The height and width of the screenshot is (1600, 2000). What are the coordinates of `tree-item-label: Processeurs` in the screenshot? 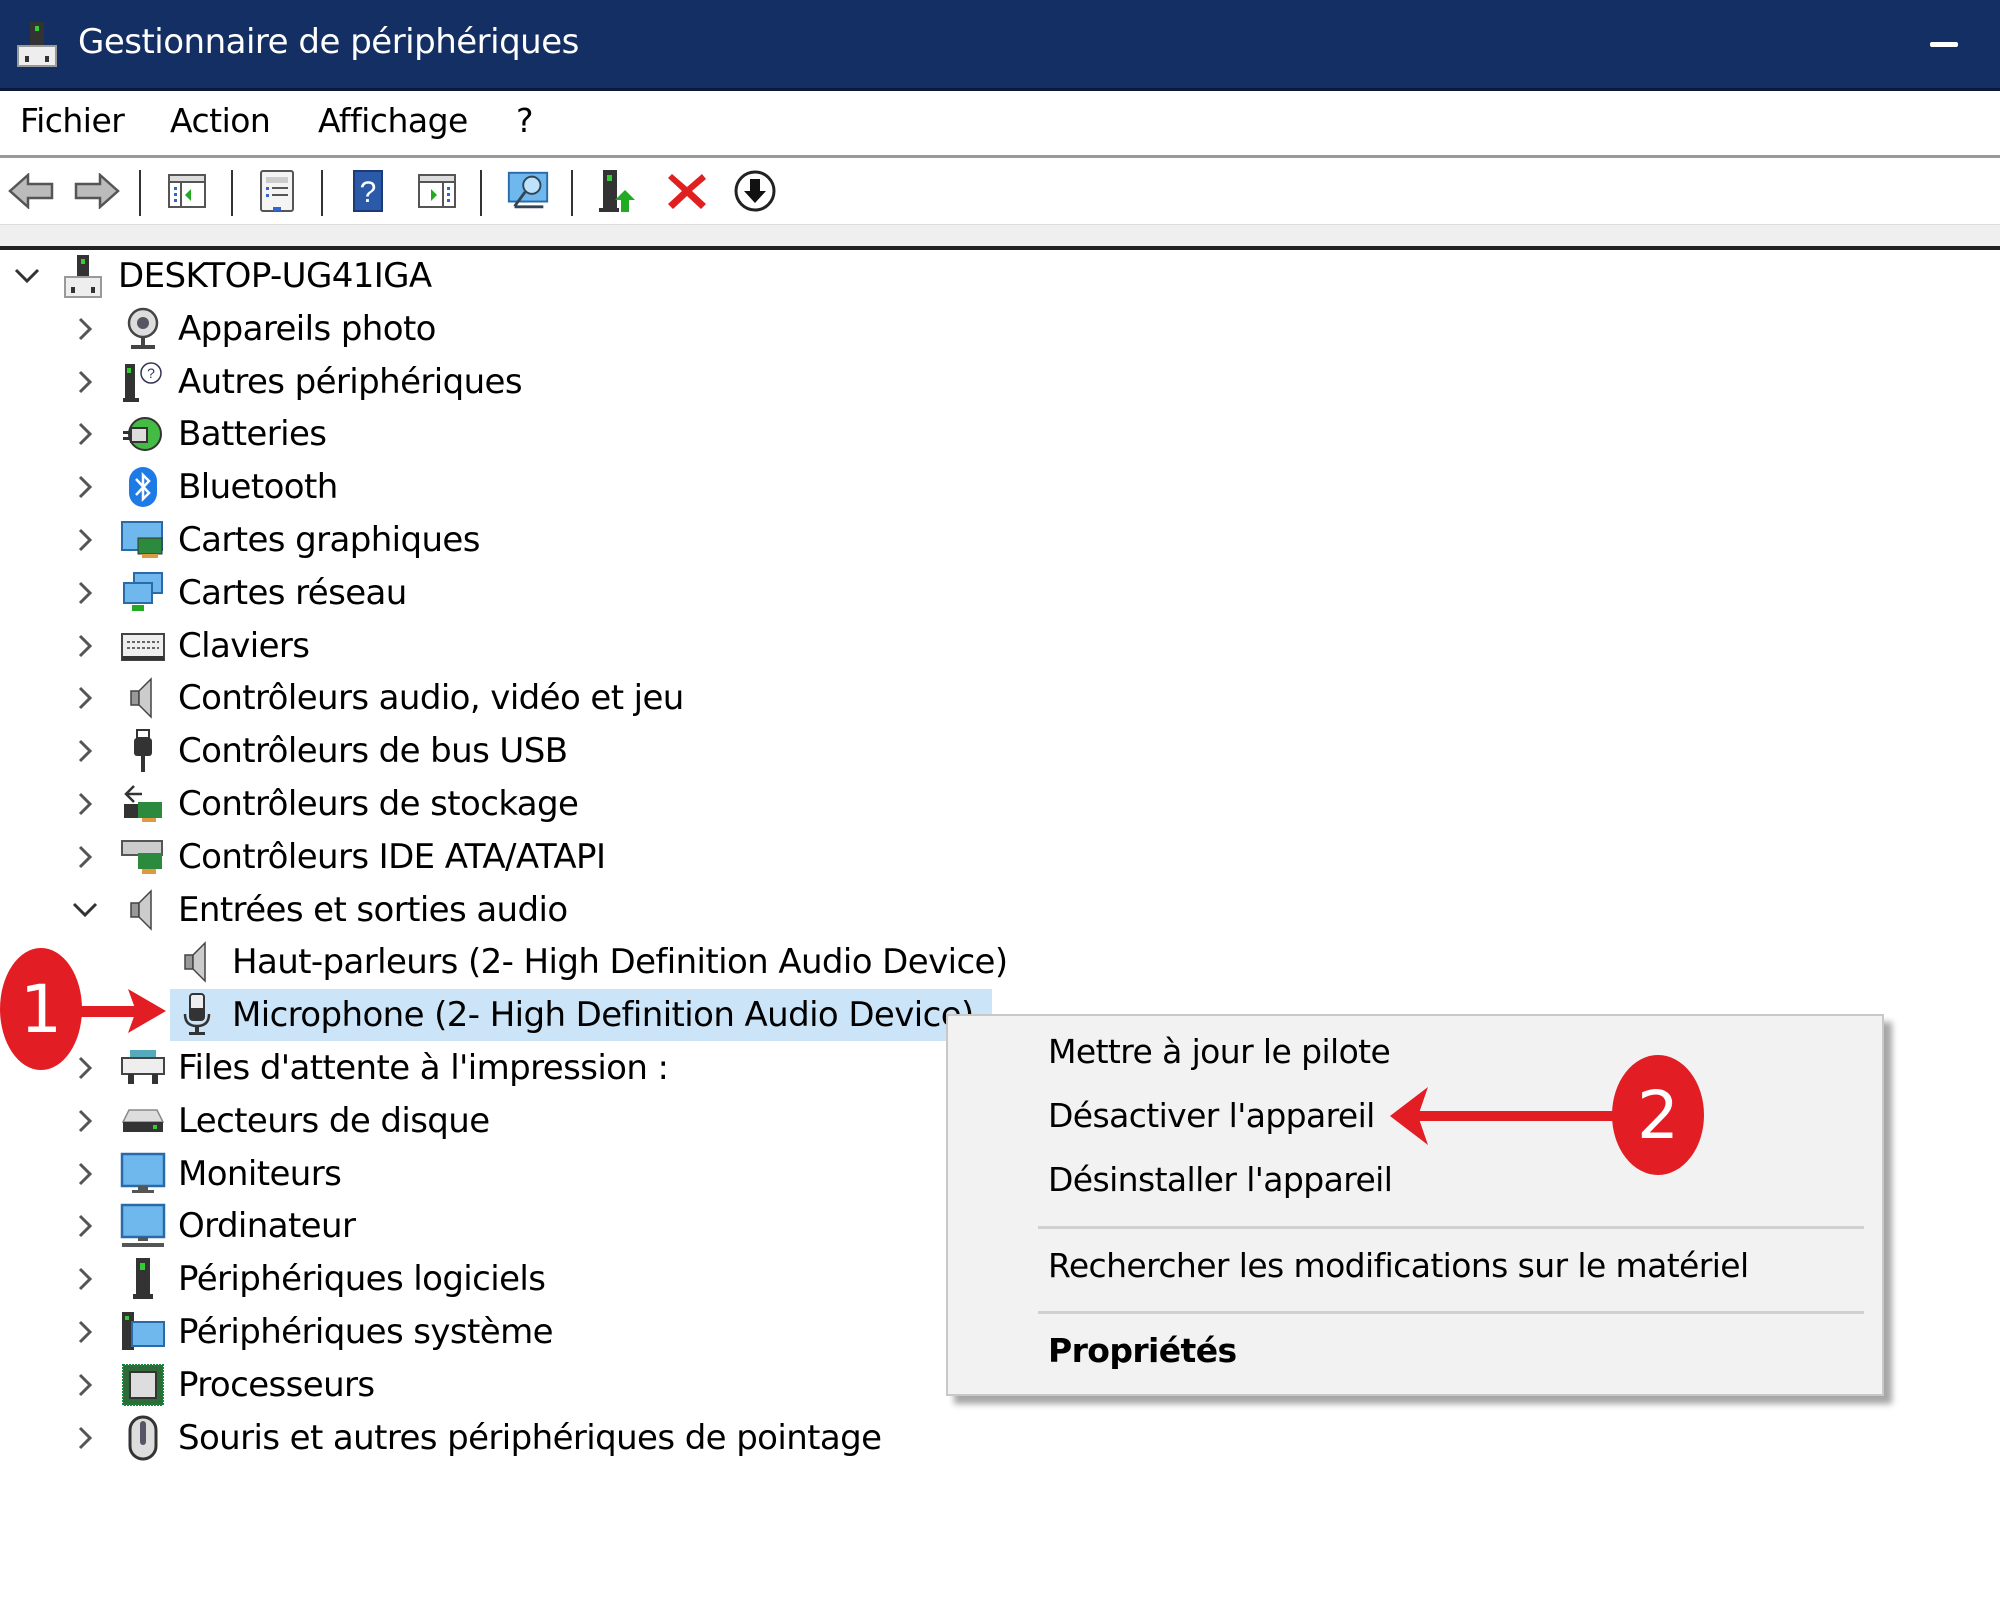 It's located at (276, 1384).